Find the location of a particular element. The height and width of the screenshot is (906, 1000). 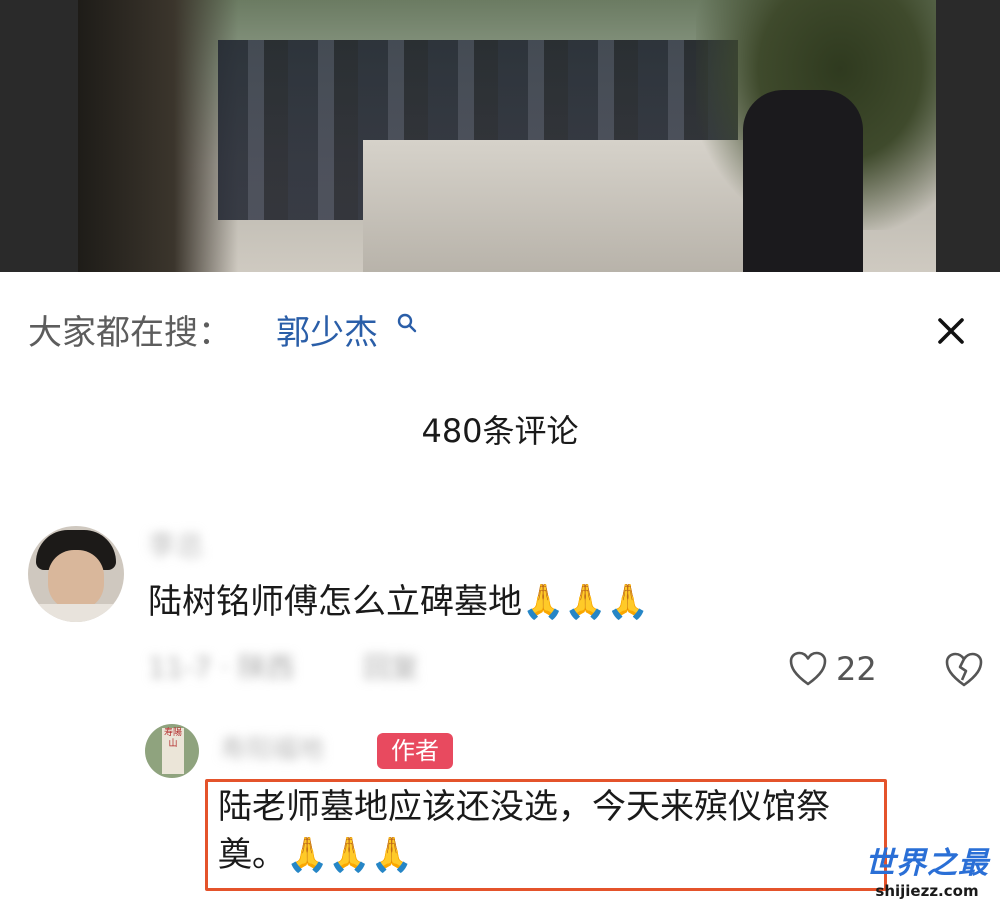

comment-date-location: 11-7 · 陕西 is located at coordinates (221, 667).